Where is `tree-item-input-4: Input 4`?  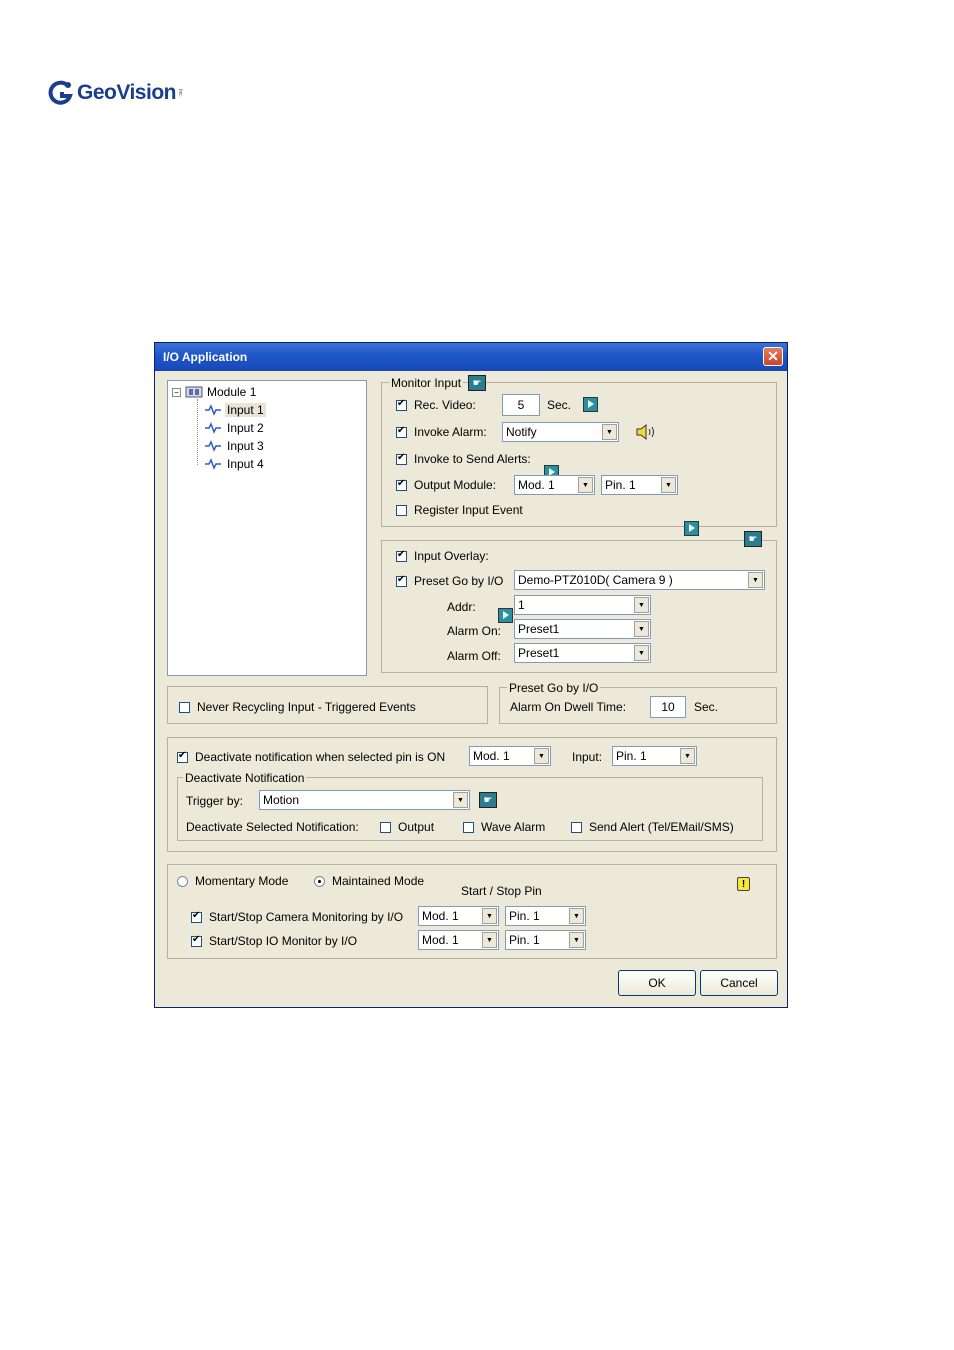
tree-item-input-4: Input 4 is located at coordinates (234, 464).